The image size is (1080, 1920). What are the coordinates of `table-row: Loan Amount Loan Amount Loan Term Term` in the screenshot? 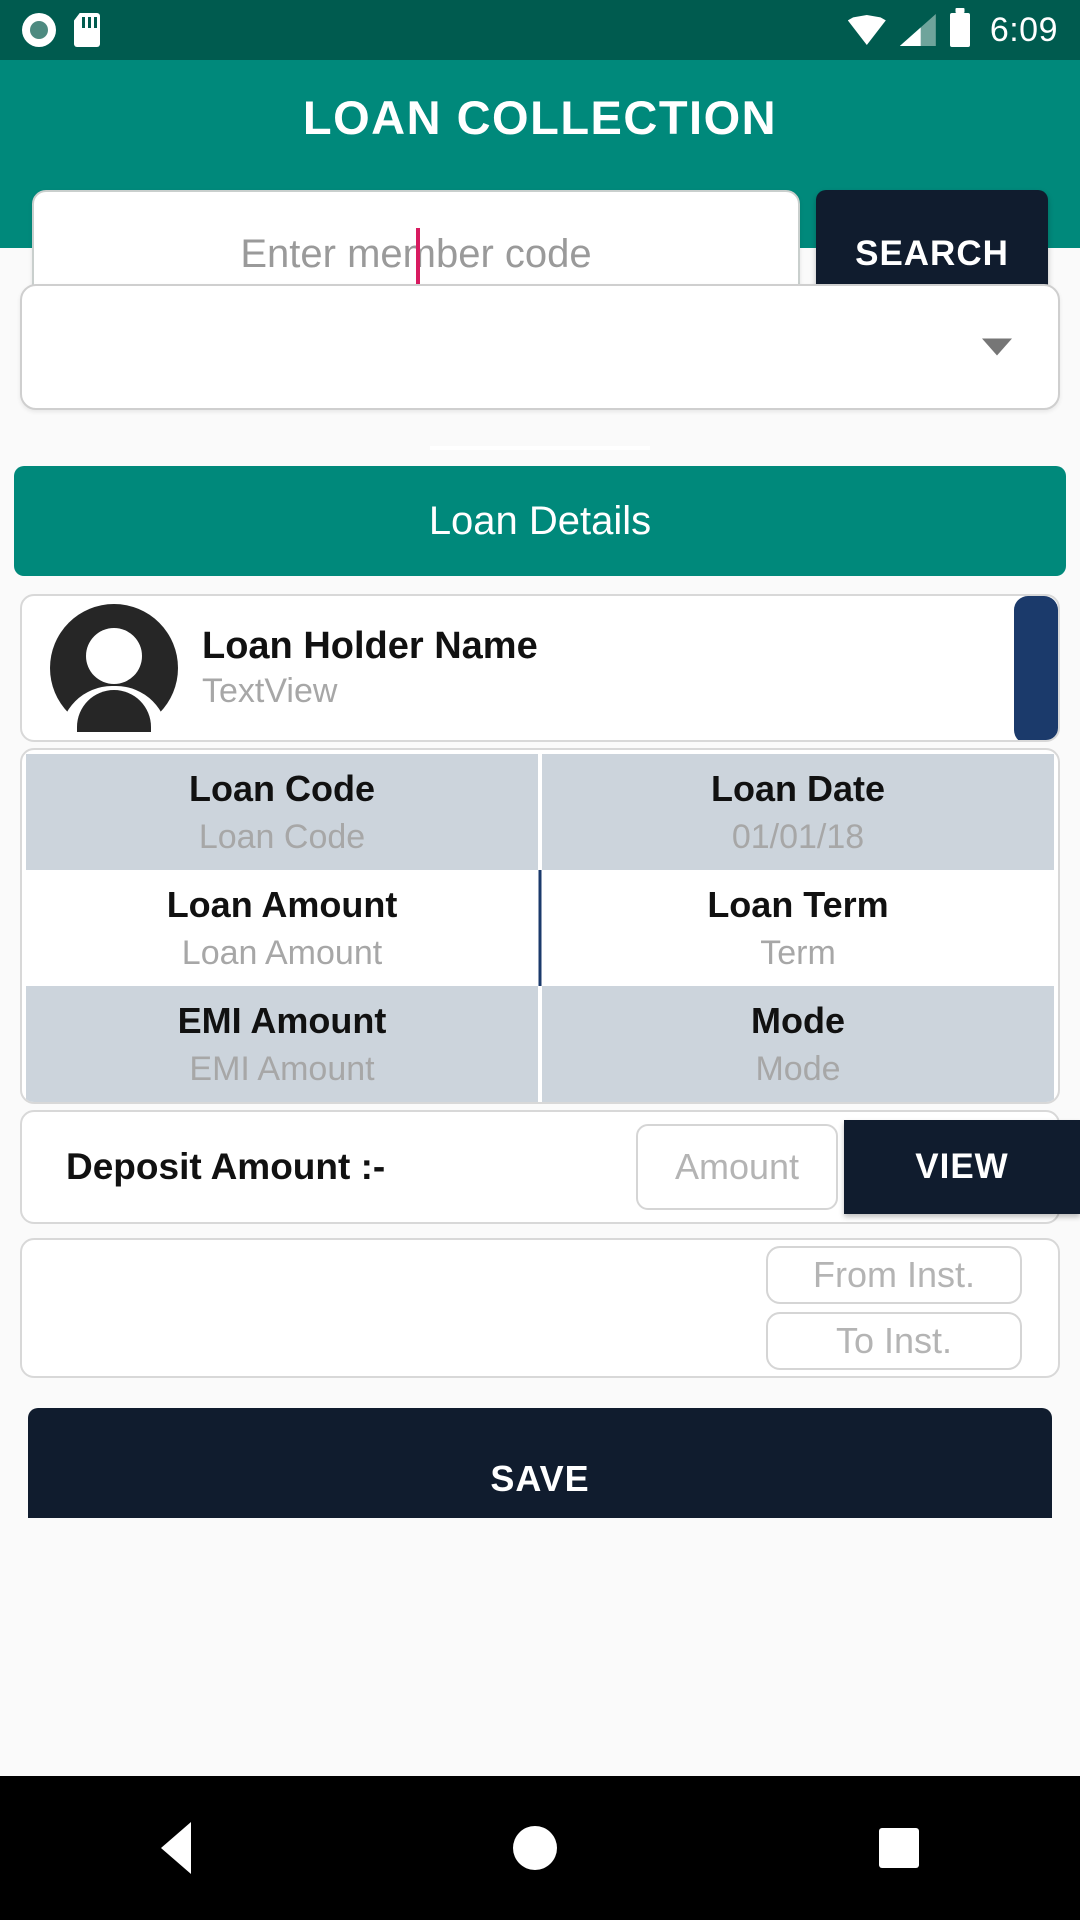 It's located at (540, 928).